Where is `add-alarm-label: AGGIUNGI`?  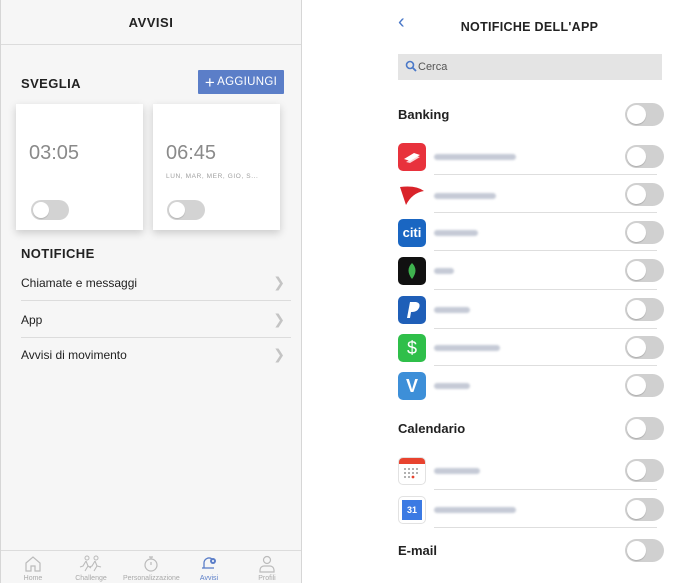 add-alarm-label: AGGIUNGI is located at coordinates (247, 82).